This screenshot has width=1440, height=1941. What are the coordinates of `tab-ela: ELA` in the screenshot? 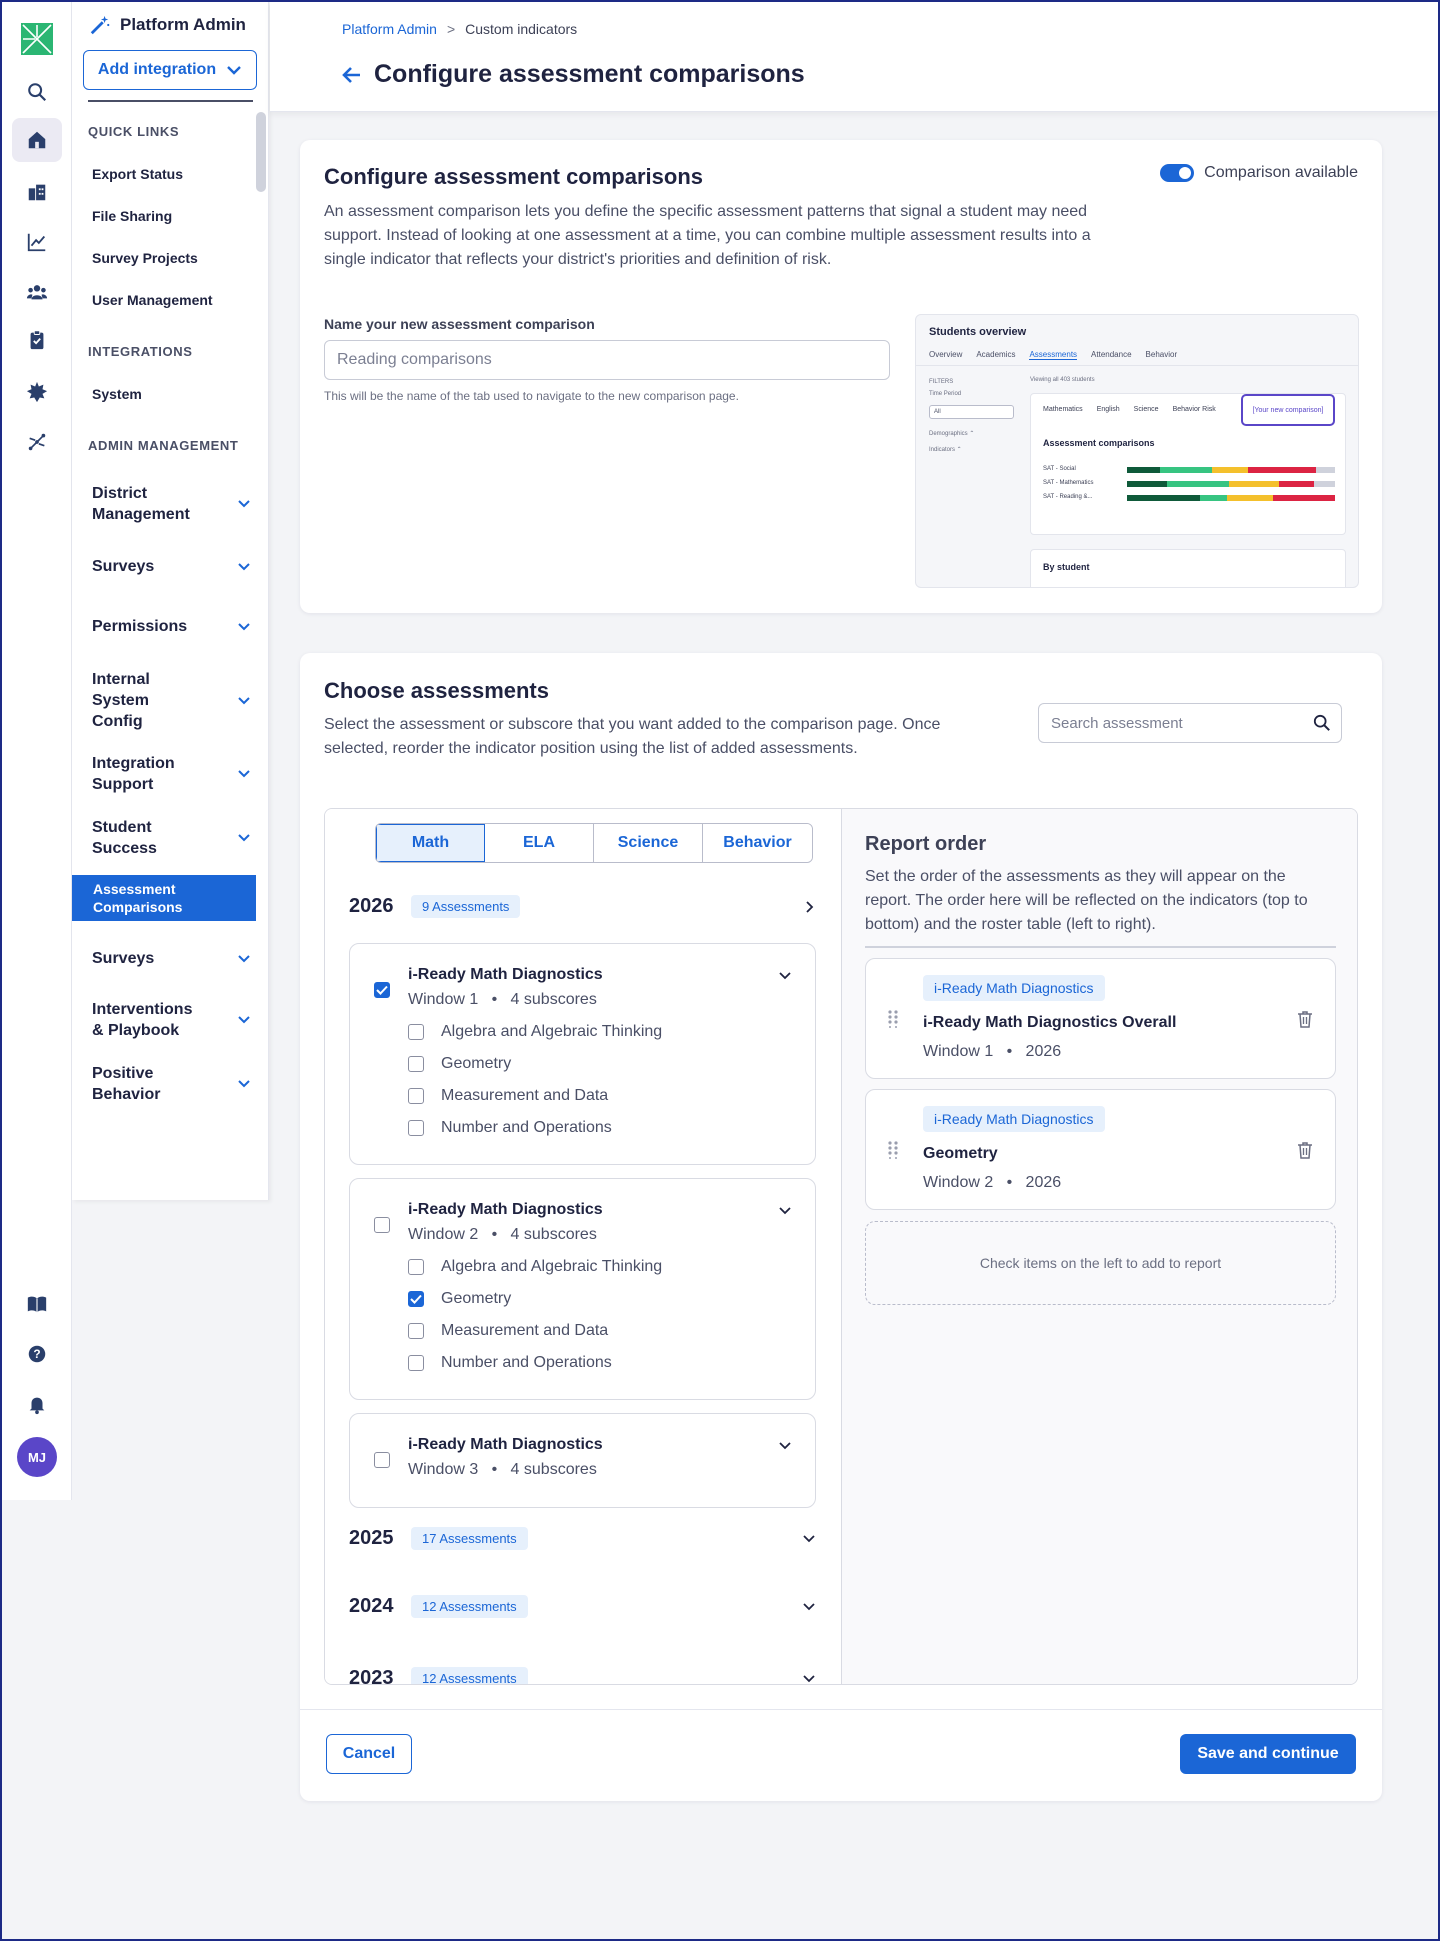 It's located at (539, 843).